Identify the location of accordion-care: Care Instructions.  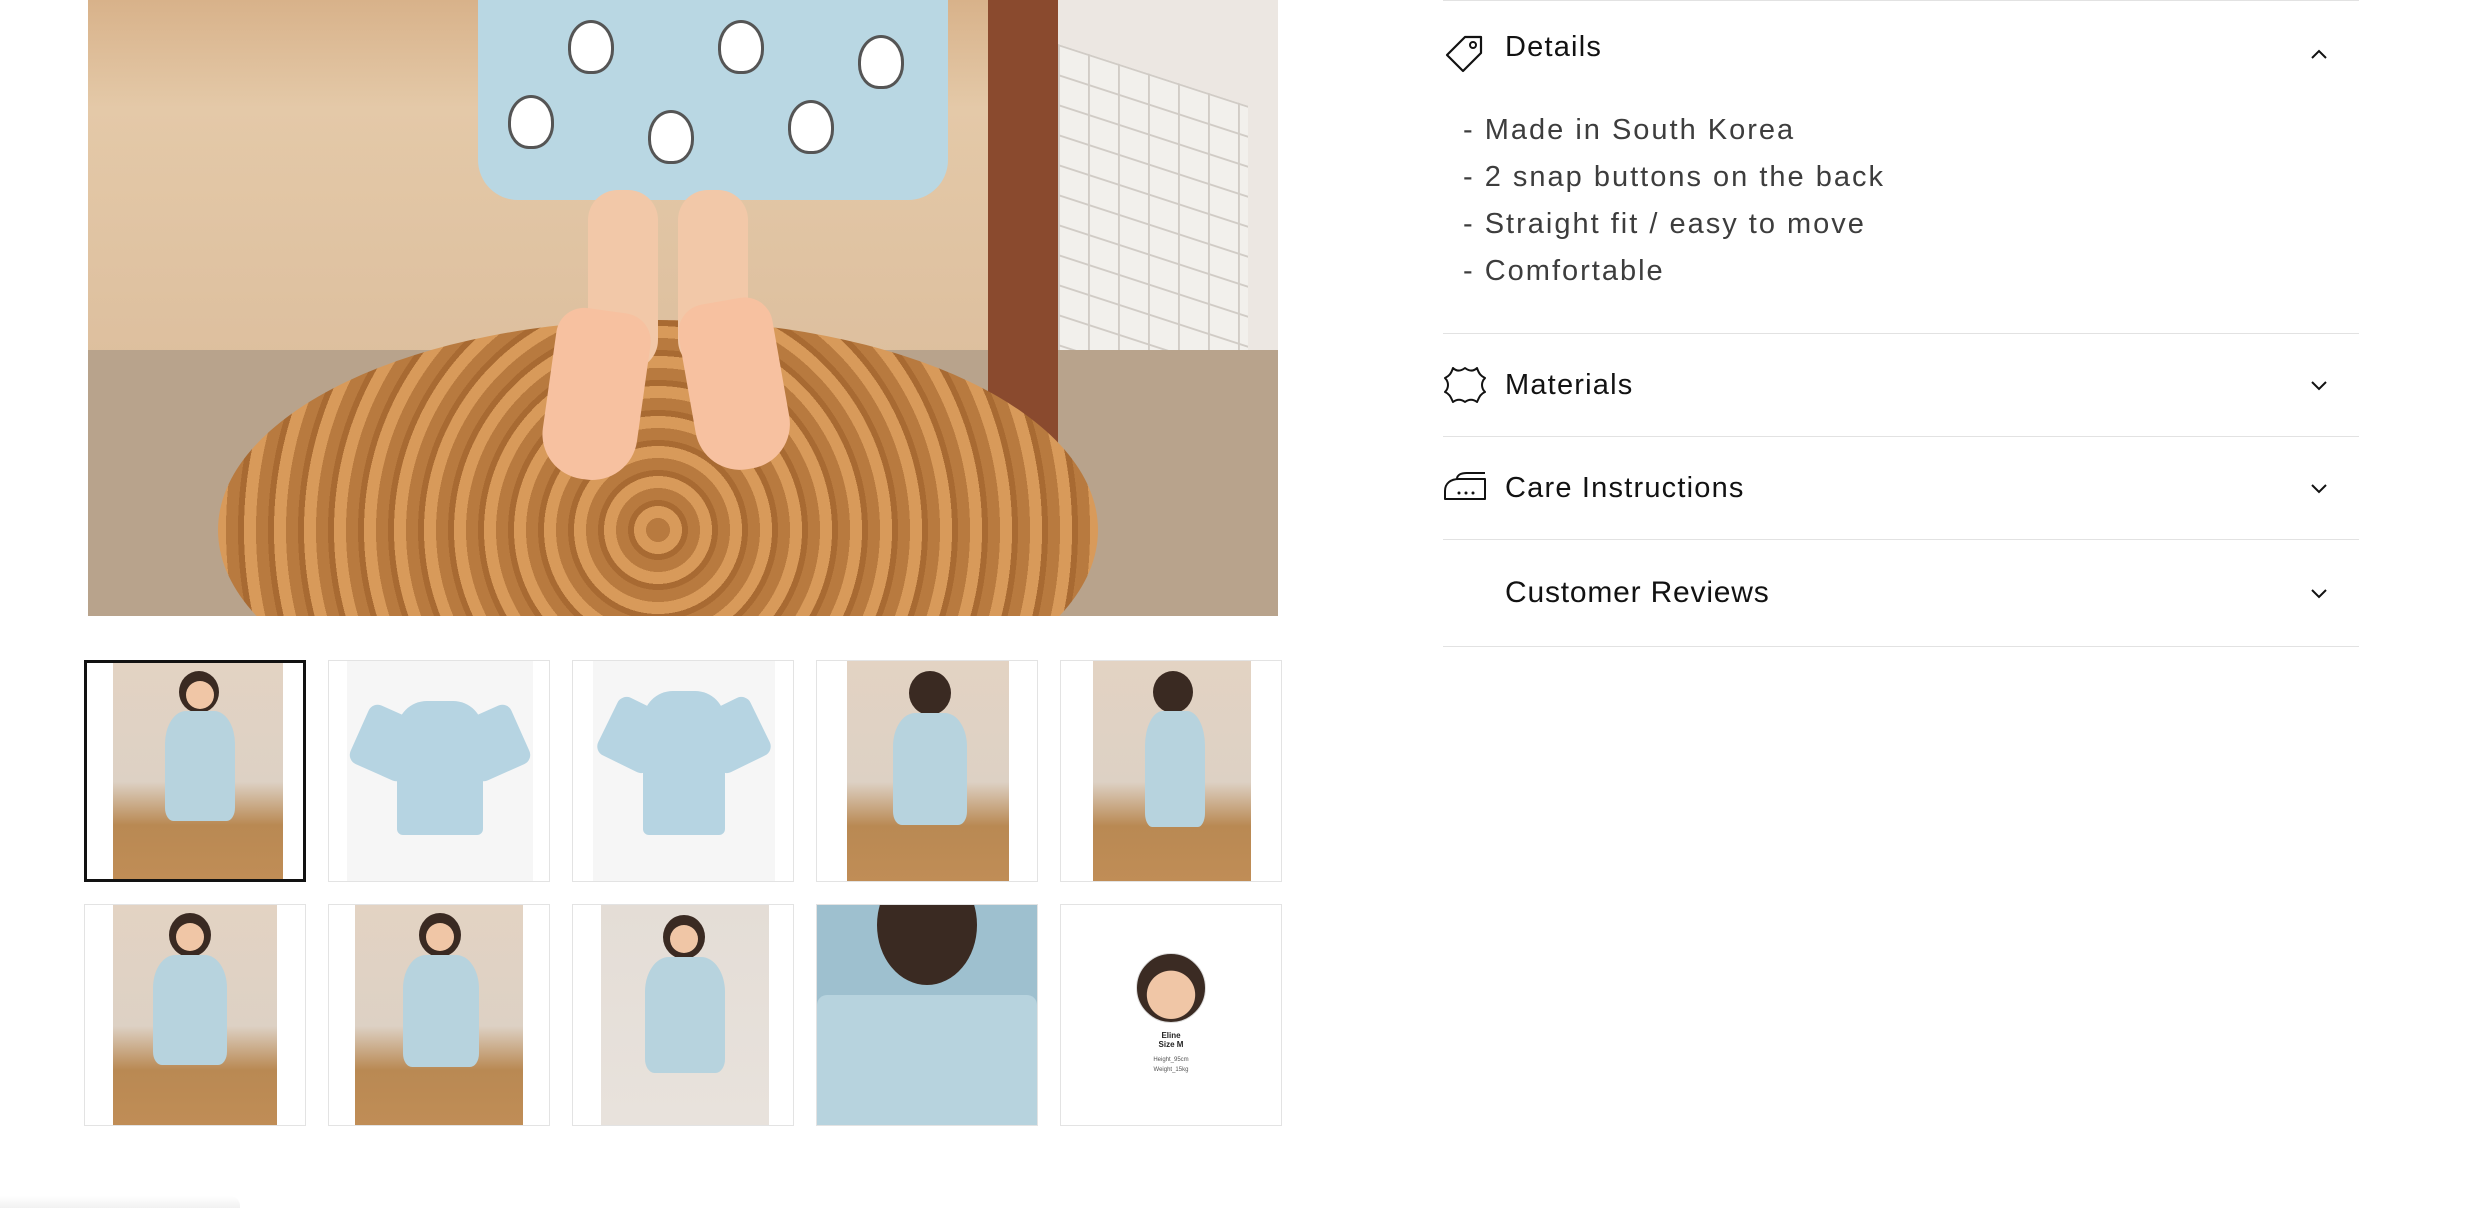
(1901, 487).